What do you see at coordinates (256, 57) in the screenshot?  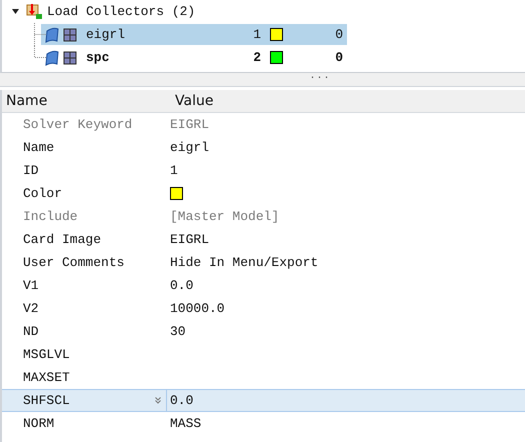 I see `tree-item-id: 2` at bounding box center [256, 57].